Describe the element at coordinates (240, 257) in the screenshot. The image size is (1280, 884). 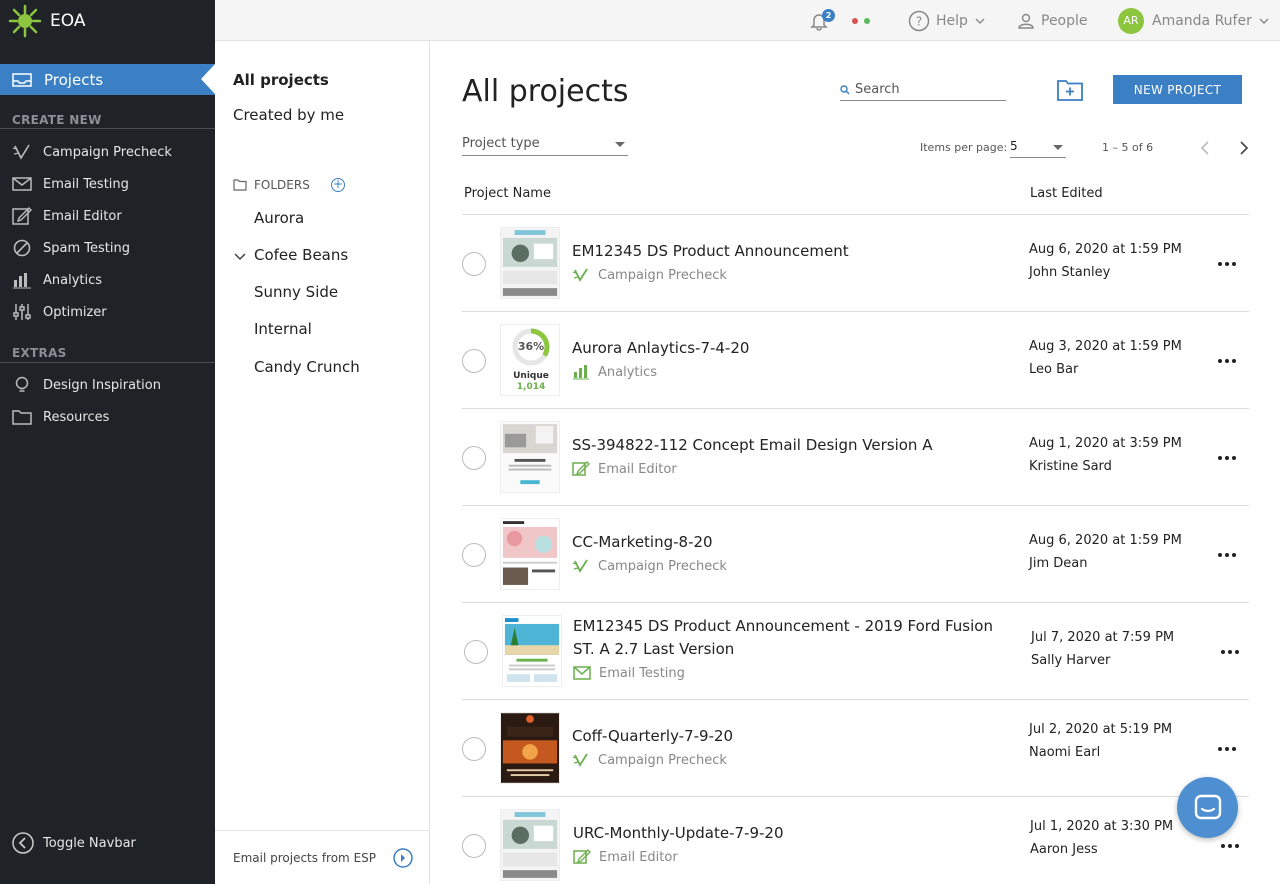
I see `chevron-down-icon` at that location.